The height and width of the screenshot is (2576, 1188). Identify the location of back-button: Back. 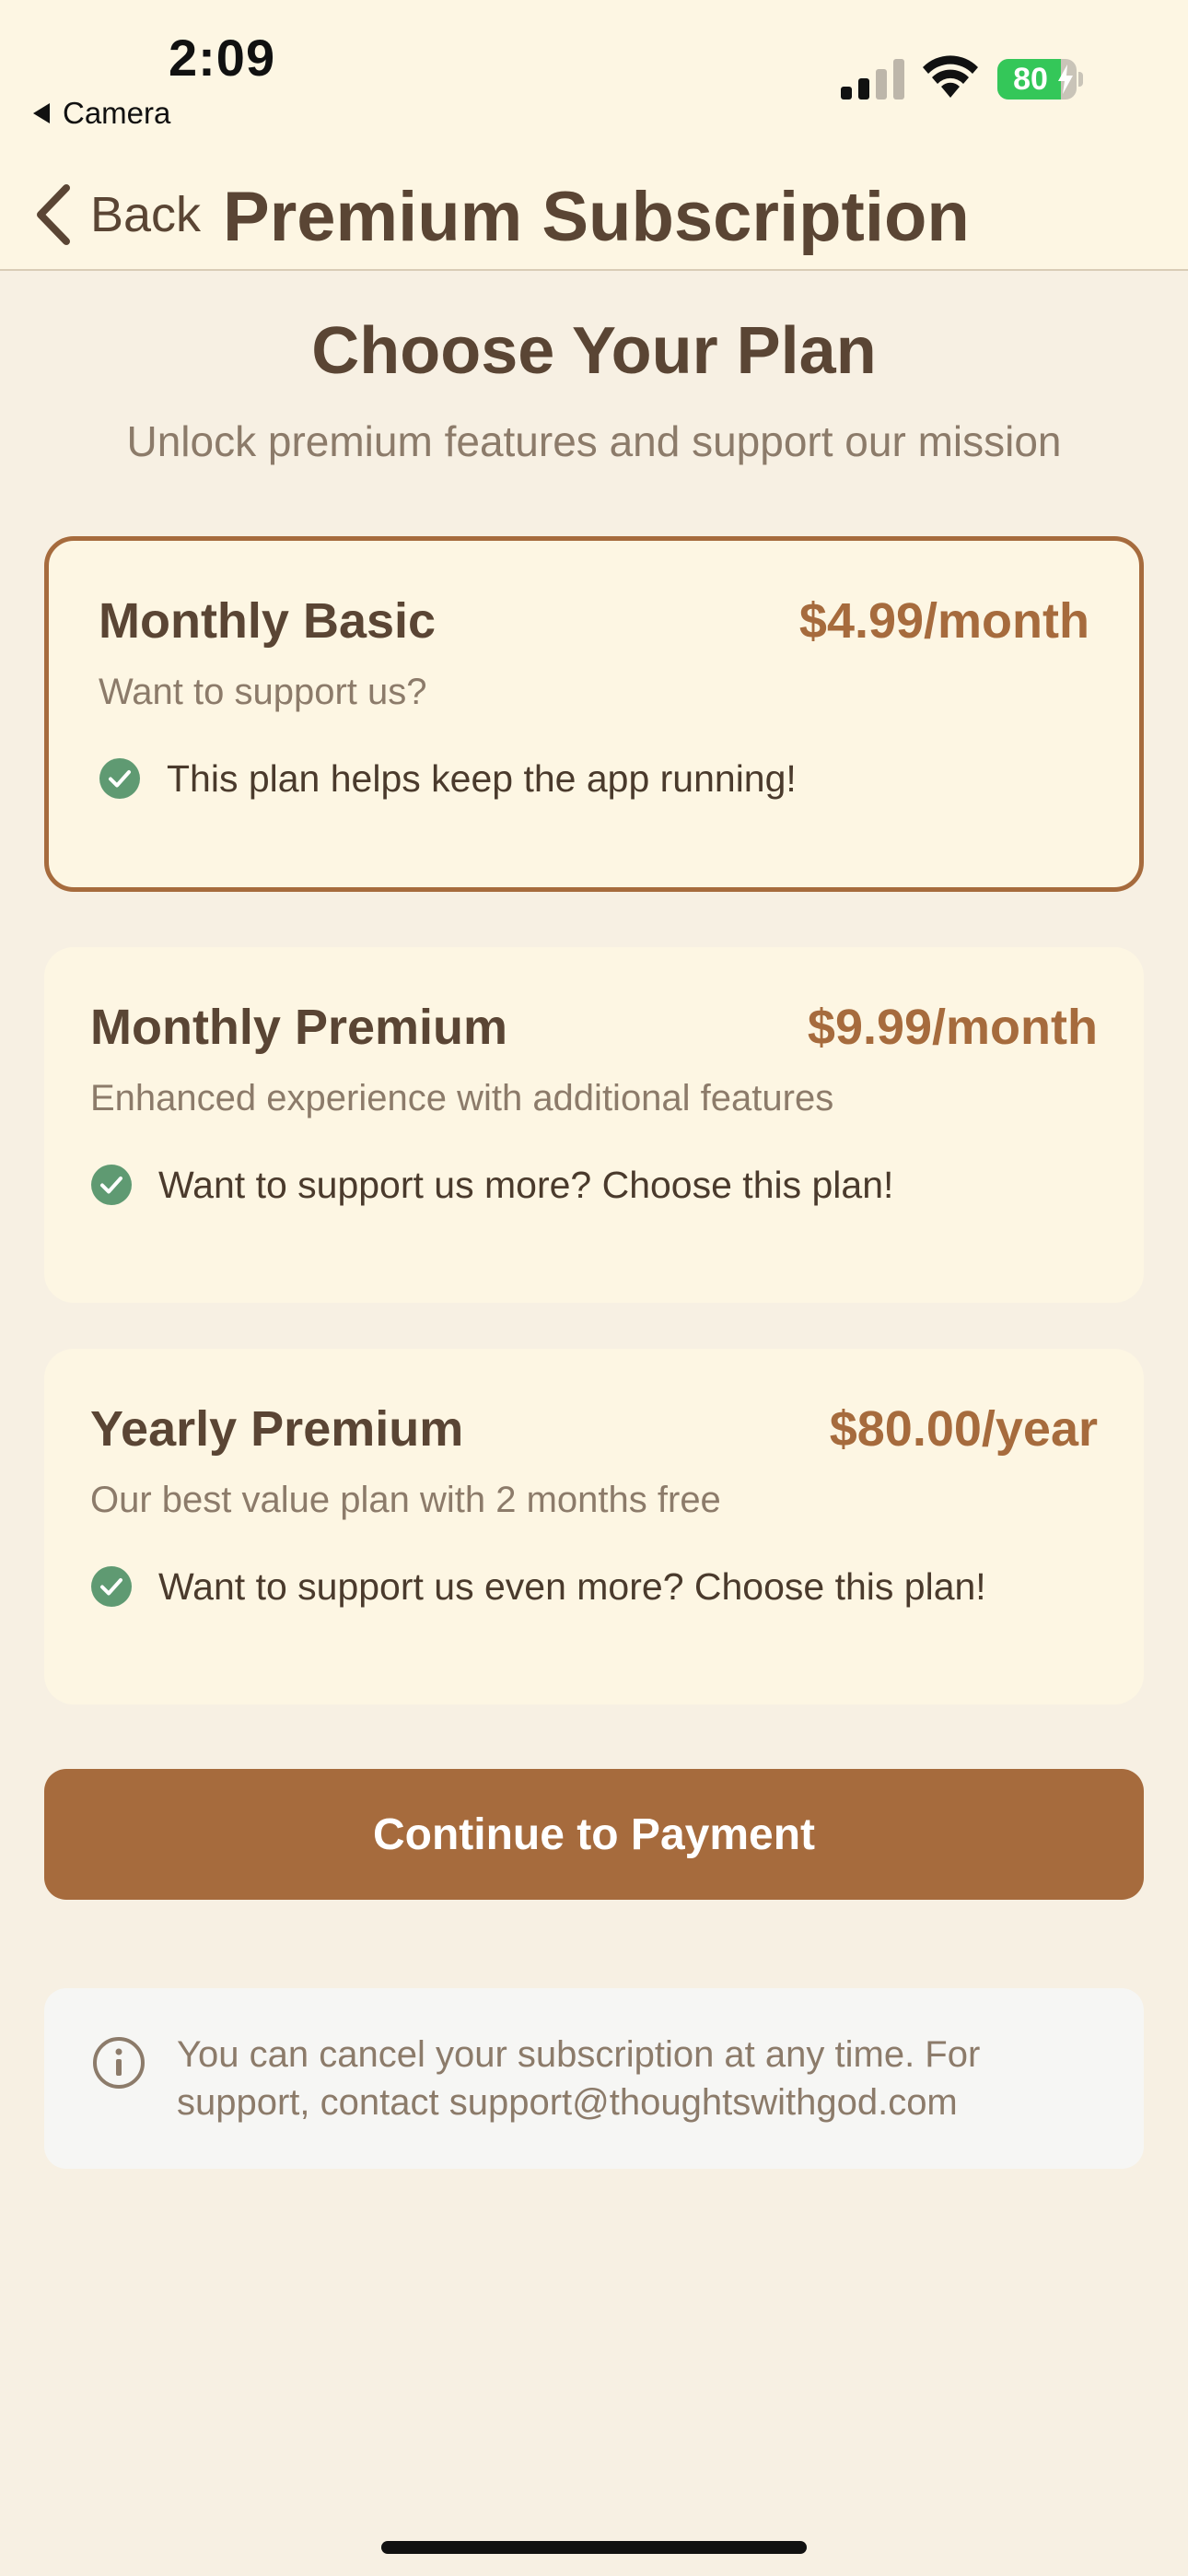
(117, 214).